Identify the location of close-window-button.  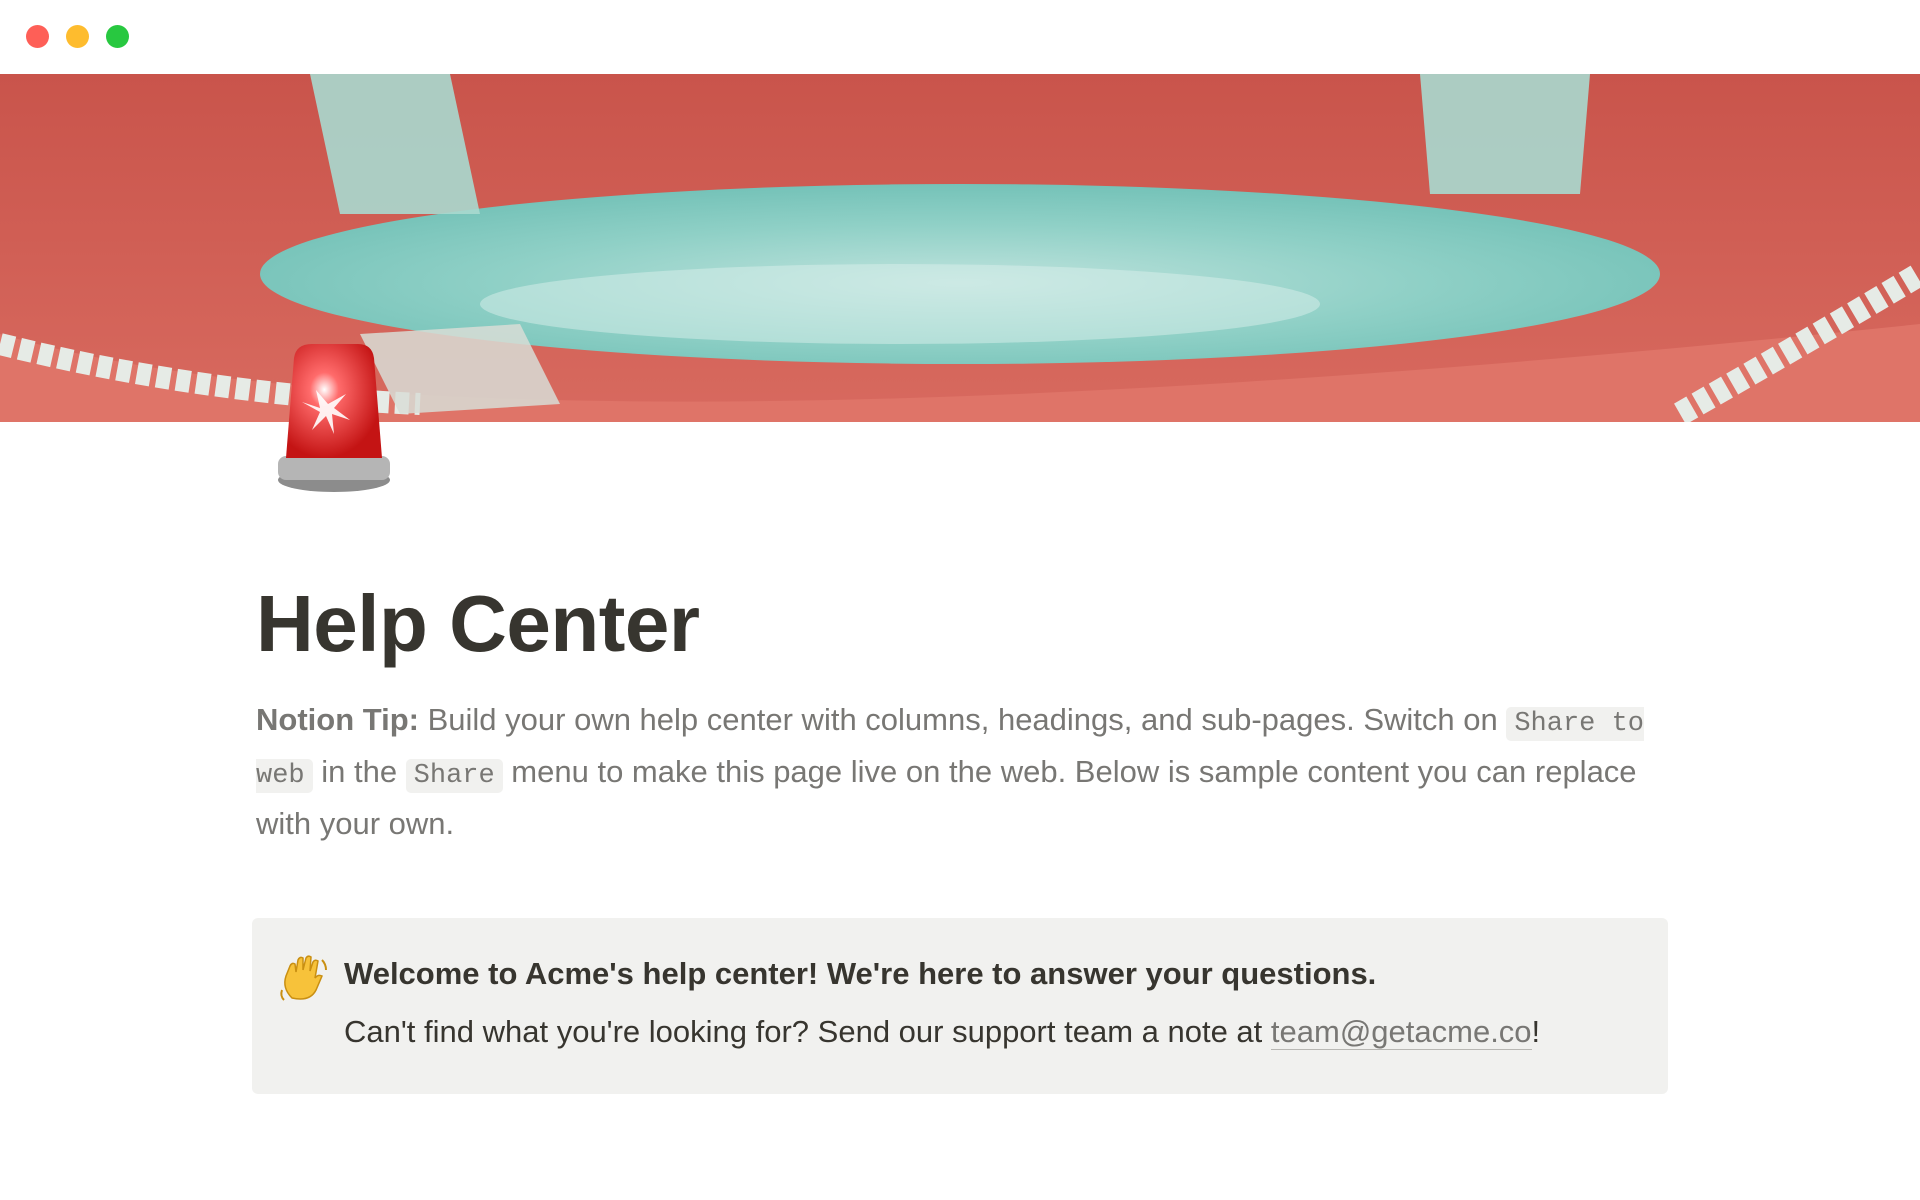
(37, 36).